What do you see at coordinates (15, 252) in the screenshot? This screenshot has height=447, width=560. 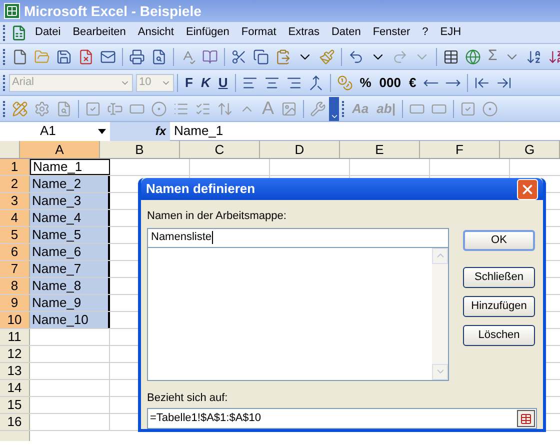 I see `row-header: 6` at bounding box center [15, 252].